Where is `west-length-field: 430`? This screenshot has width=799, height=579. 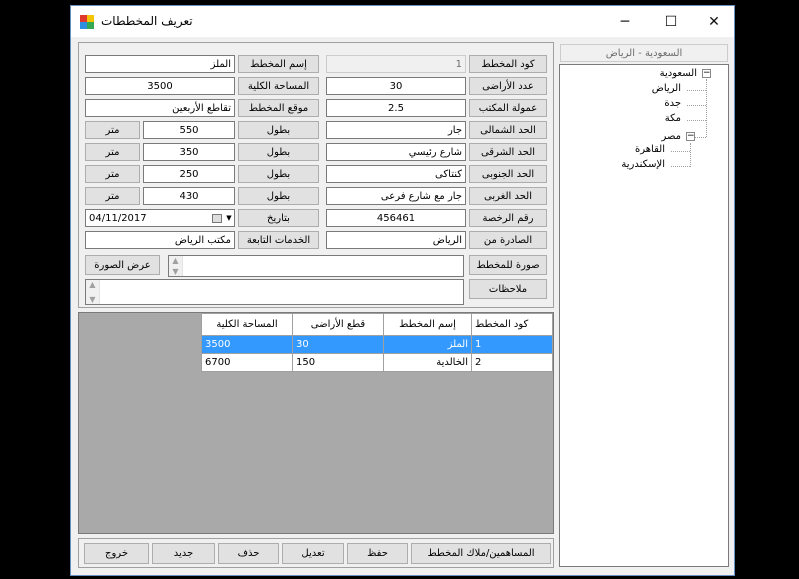 west-length-field: 430 is located at coordinates (189, 196).